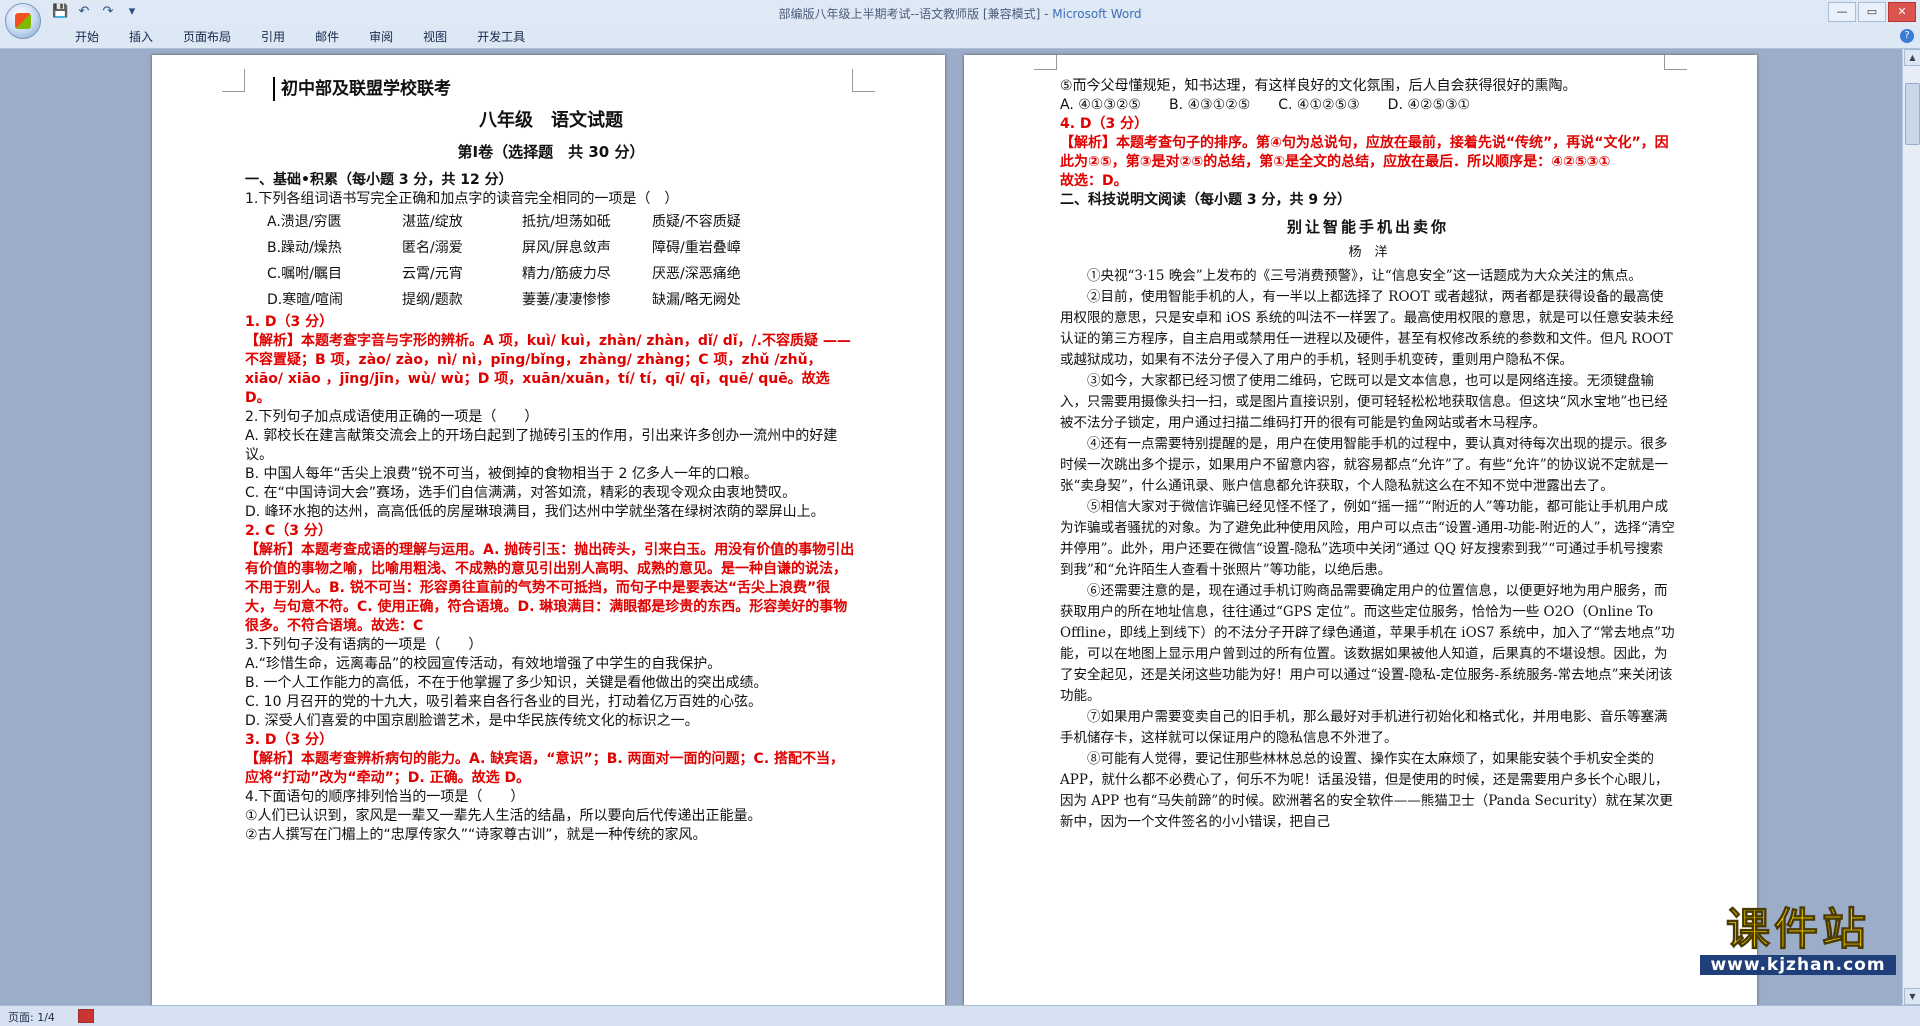 The width and height of the screenshot is (1920, 1026). Describe the element at coordinates (503, 816) in the screenshot. I see `q4-line-1: ①人们已认识到，家风是一辈又一辈先人生活的结晶，所以要向后代传递出正能量。` at that location.